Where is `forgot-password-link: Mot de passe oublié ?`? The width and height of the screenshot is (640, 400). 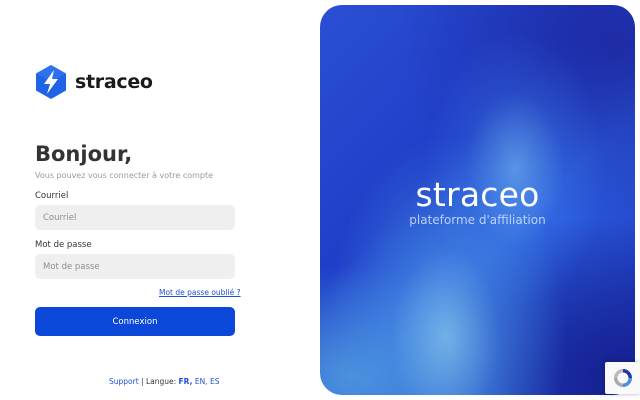 forgot-password-link: Mot de passe oublié ? is located at coordinates (200, 292).